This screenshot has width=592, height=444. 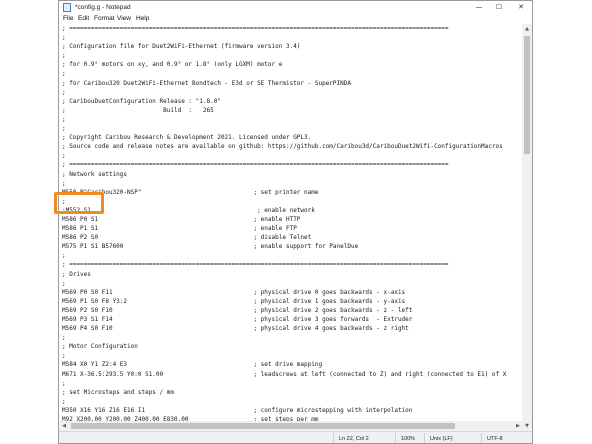 What do you see at coordinates (527, 95) in the screenshot?
I see `vertical-scroll-thumb` at bounding box center [527, 95].